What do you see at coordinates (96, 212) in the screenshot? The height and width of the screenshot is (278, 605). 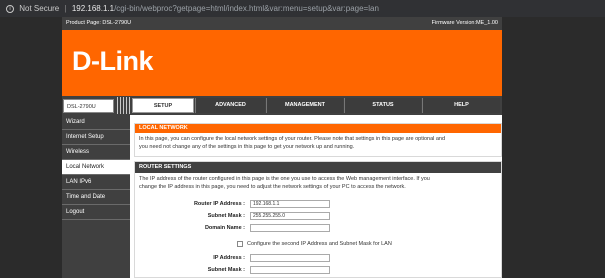 I see `sidebar-item-logout: Logout` at bounding box center [96, 212].